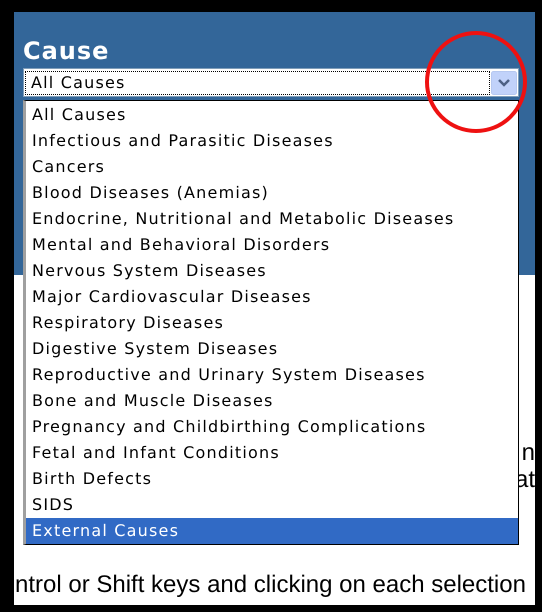 This screenshot has height=612, width=542. What do you see at coordinates (270, 585) in the screenshot?
I see `instruction-text: ntrol or Shift keys and clicking on each selection` at bounding box center [270, 585].